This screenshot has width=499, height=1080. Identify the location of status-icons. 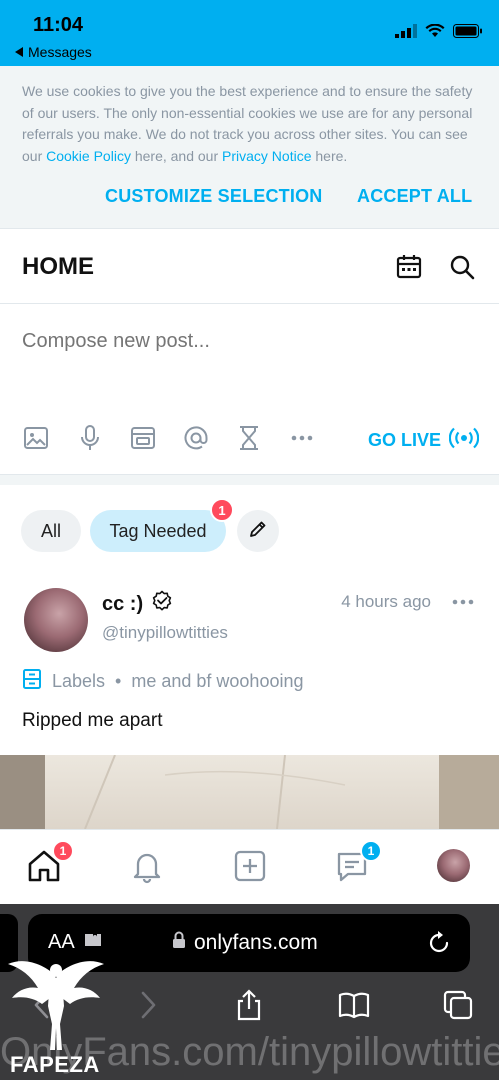
(439, 33).